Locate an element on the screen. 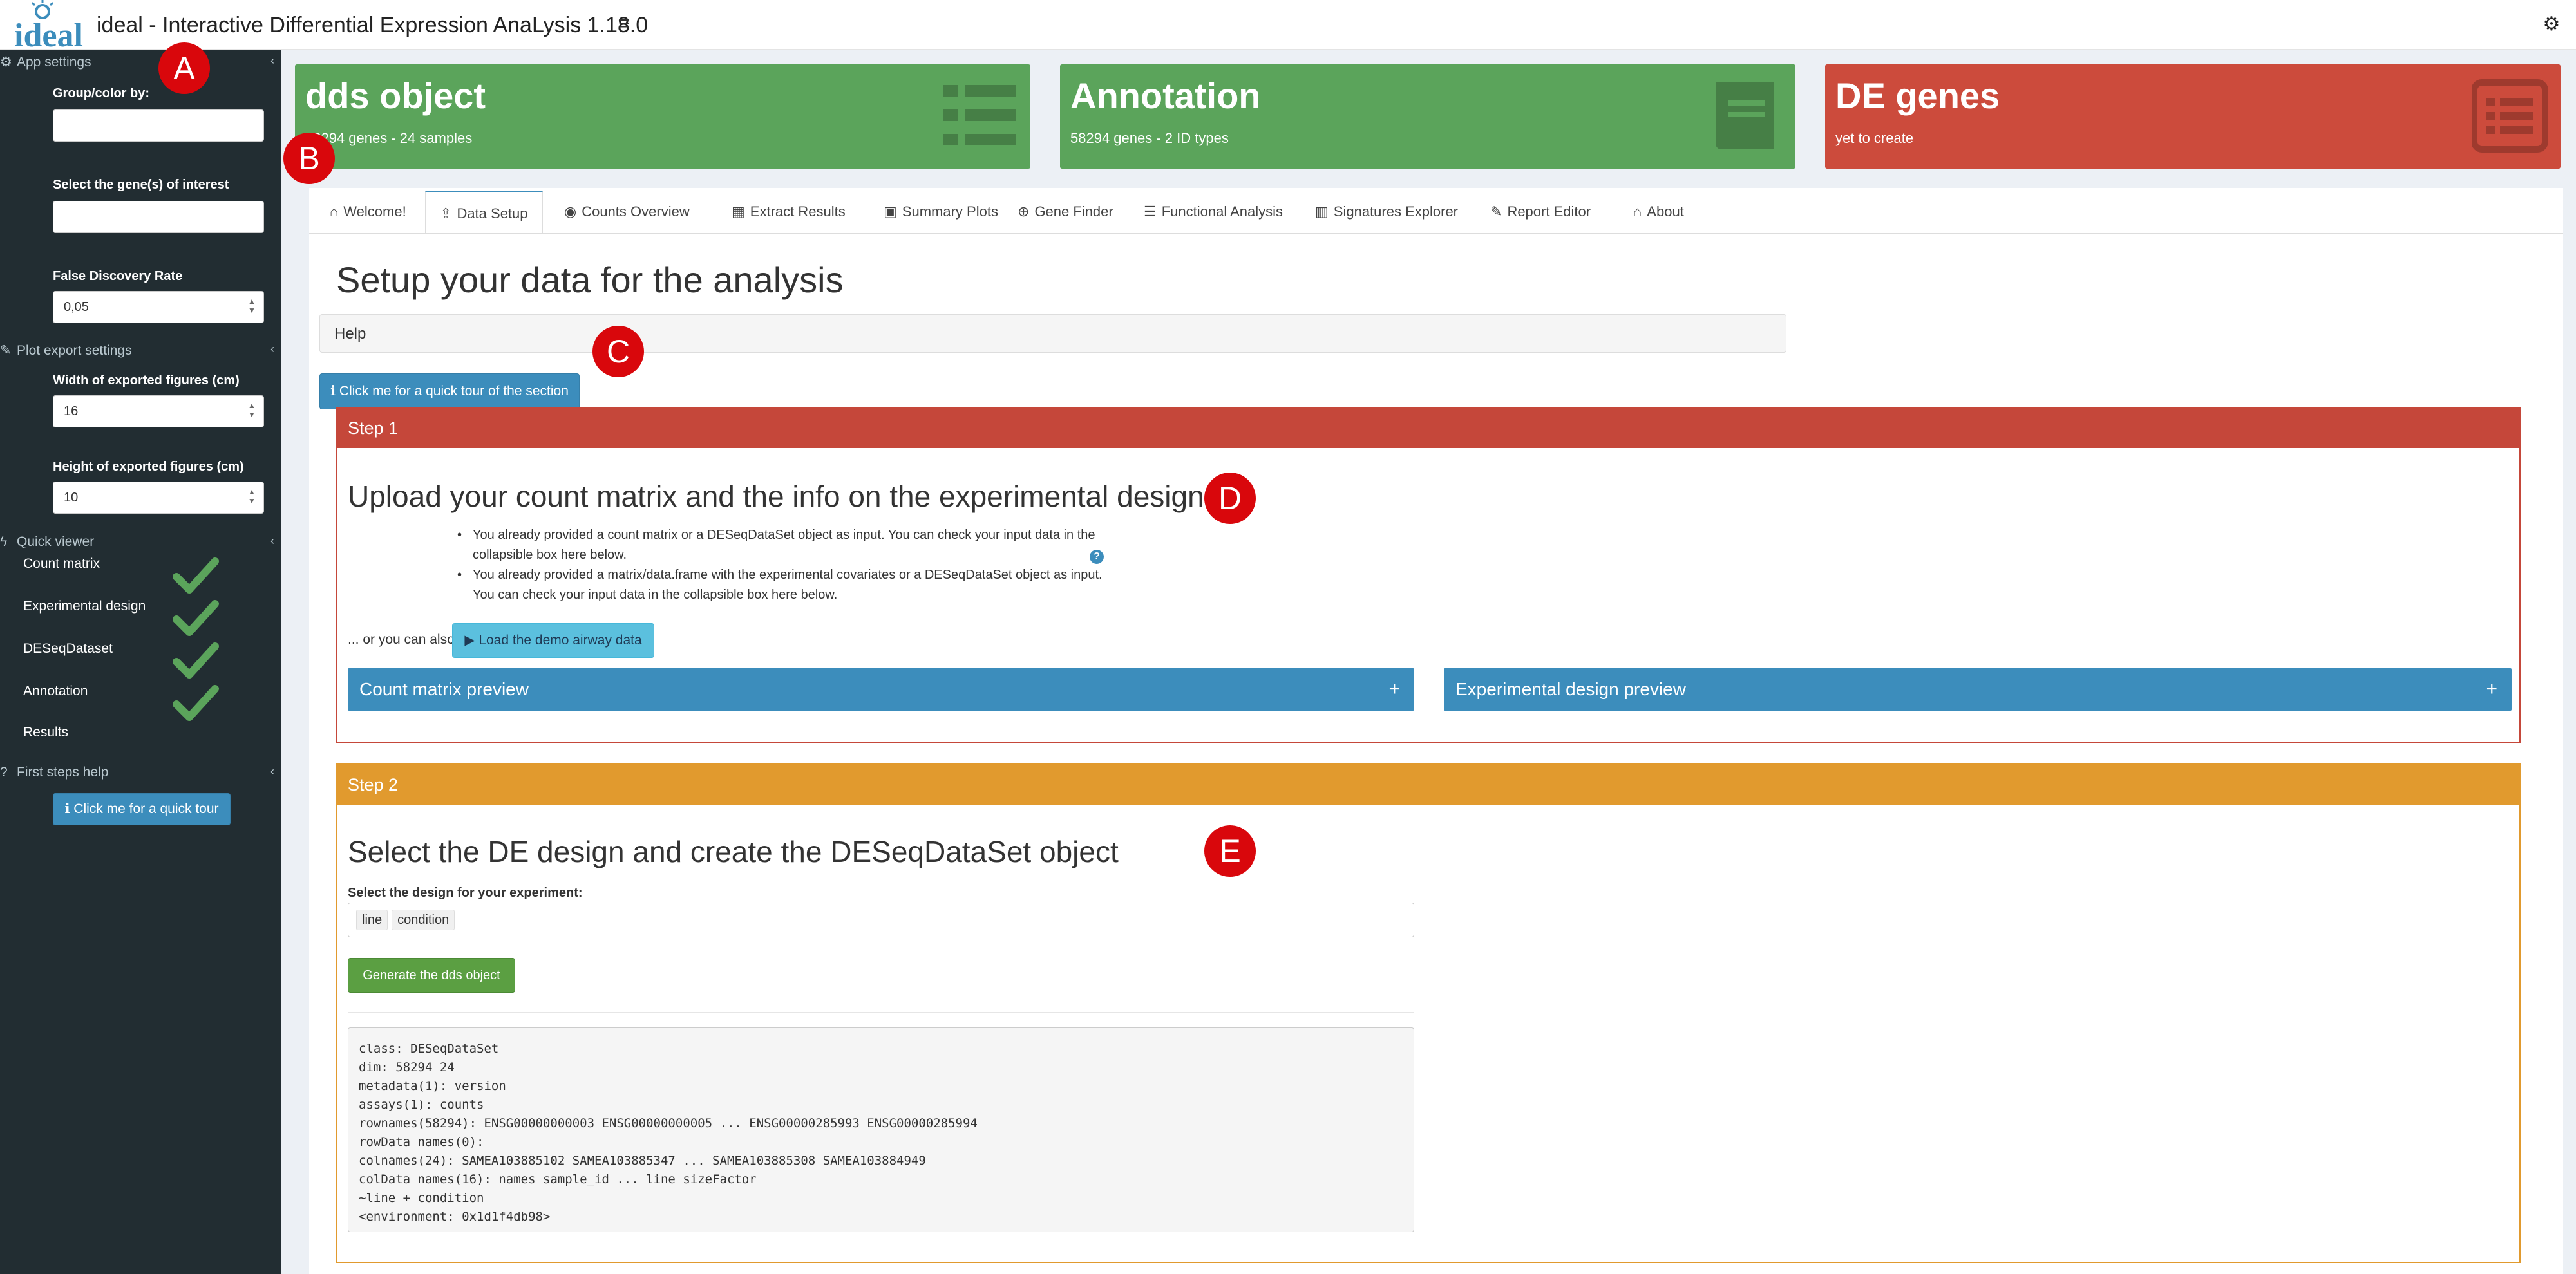  height-value: 10 is located at coordinates (71, 498).